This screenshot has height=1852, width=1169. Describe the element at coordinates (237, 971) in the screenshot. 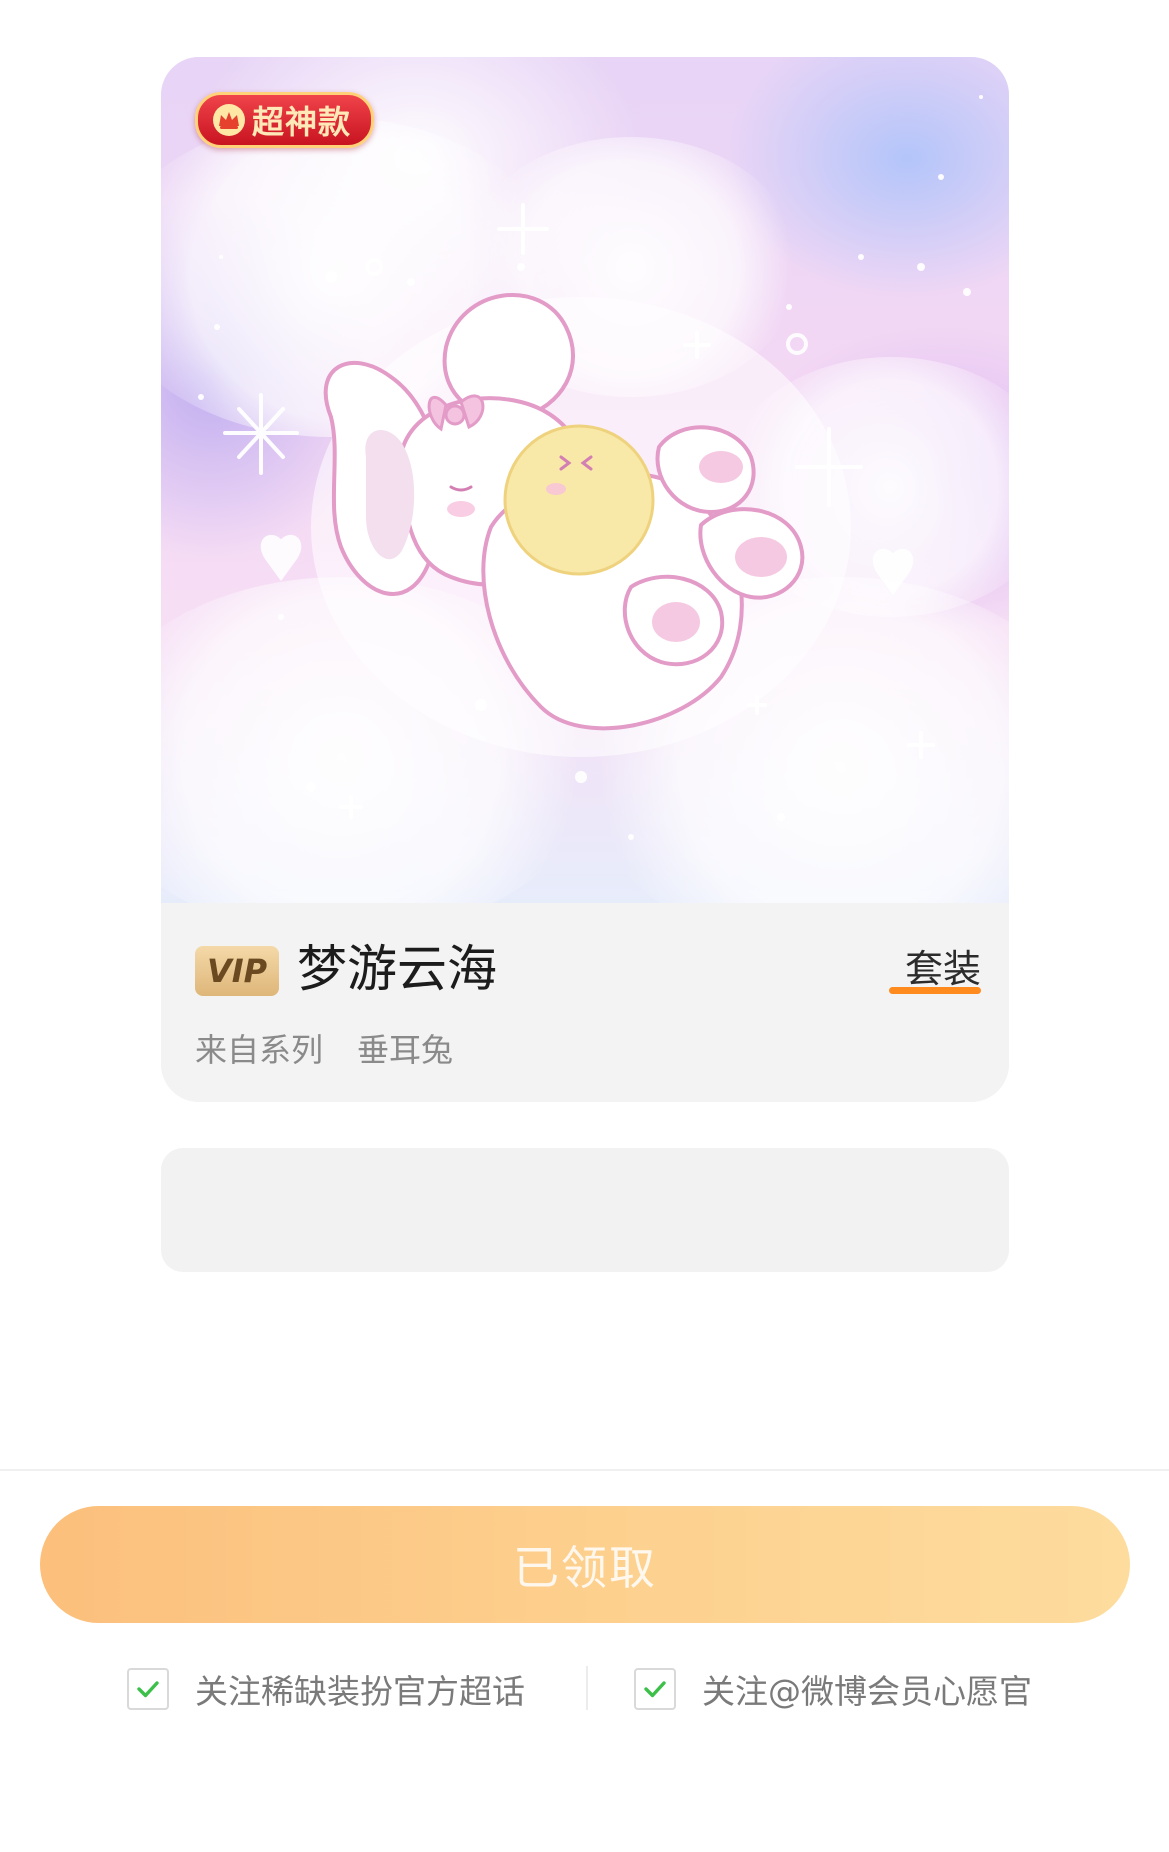

I see `vip-tag: VIP` at that location.